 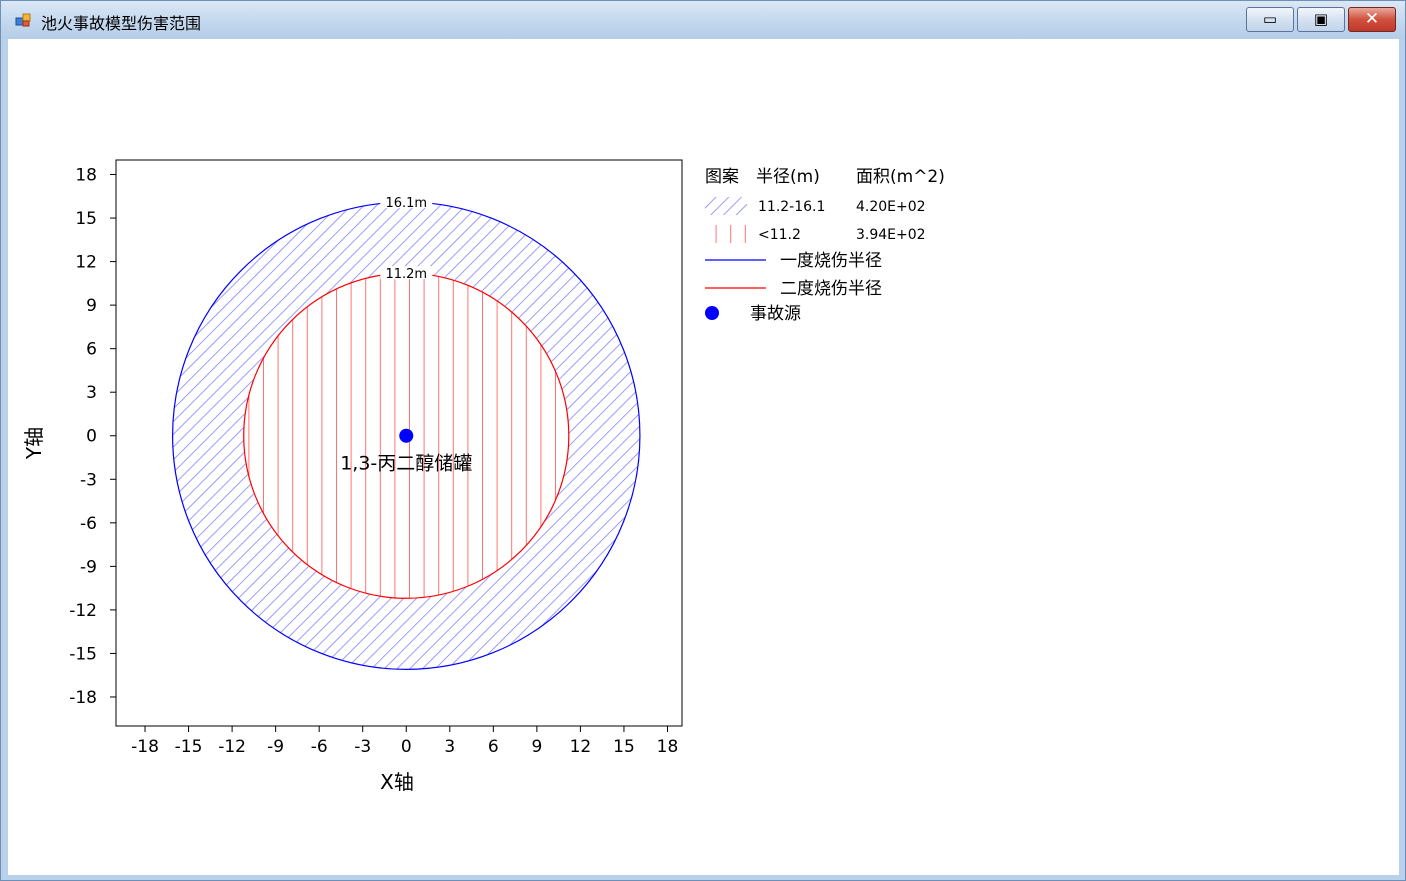 What do you see at coordinates (275, 747) in the screenshot?
I see `x-tick-label: -9` at bounding box center [275, 747].